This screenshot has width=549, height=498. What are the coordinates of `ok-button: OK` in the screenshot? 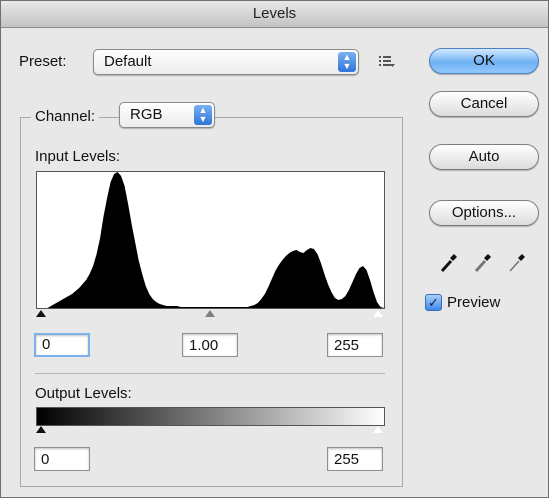 It's located at (484, 61).